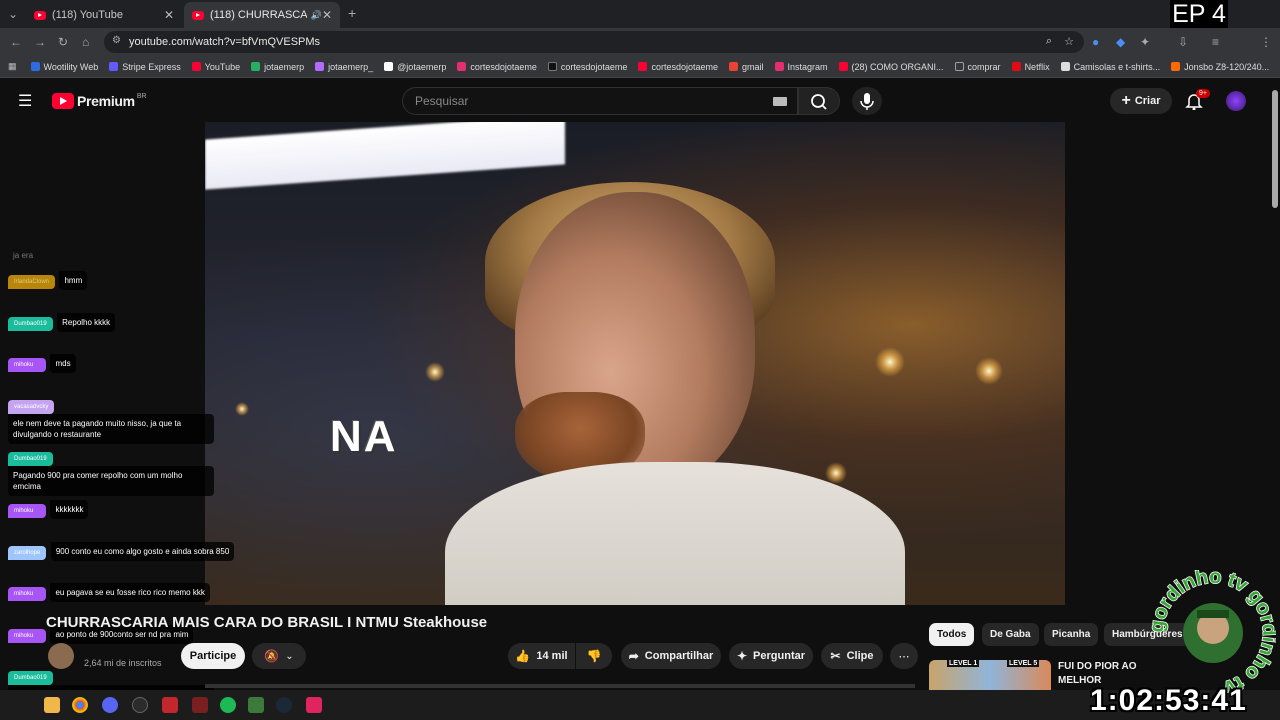 This screenshot has width=1280, height=720. What do you see at coordinates (63, 101) in the screenshot?
I see `youtube-logo-icon` at bounding box center [63, 101].